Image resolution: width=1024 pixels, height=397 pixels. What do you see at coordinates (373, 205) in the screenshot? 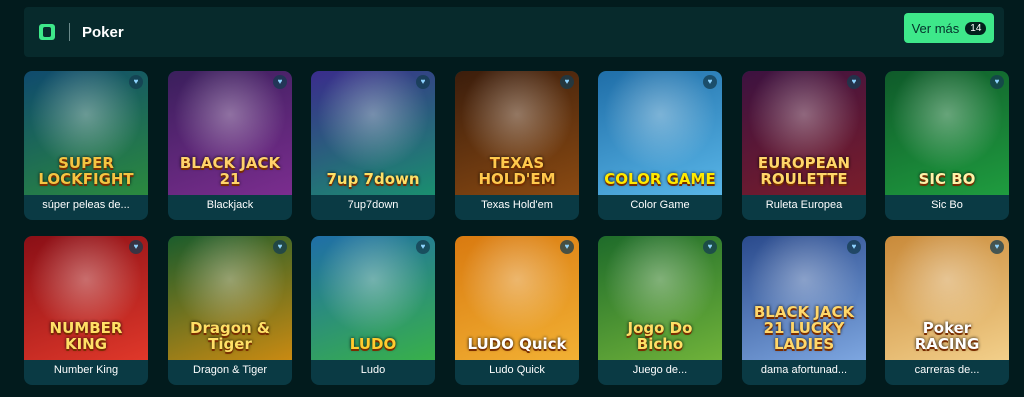
I see `game-title: 7up7down` at bounding box center [373, 205].